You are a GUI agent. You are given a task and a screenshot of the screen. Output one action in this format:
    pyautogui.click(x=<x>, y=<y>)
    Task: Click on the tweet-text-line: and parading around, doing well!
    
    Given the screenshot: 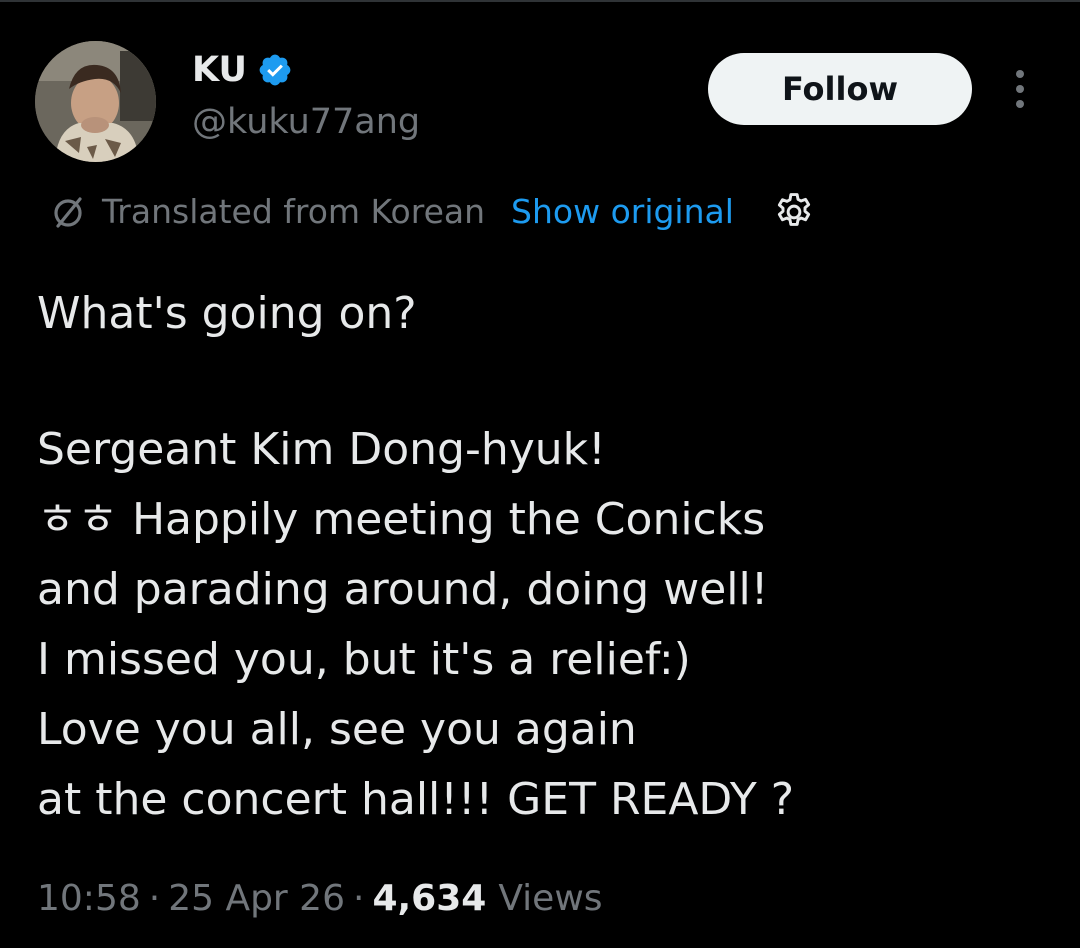 What is the action you would take?
    pyautogui.click(x=403, y=589)
    